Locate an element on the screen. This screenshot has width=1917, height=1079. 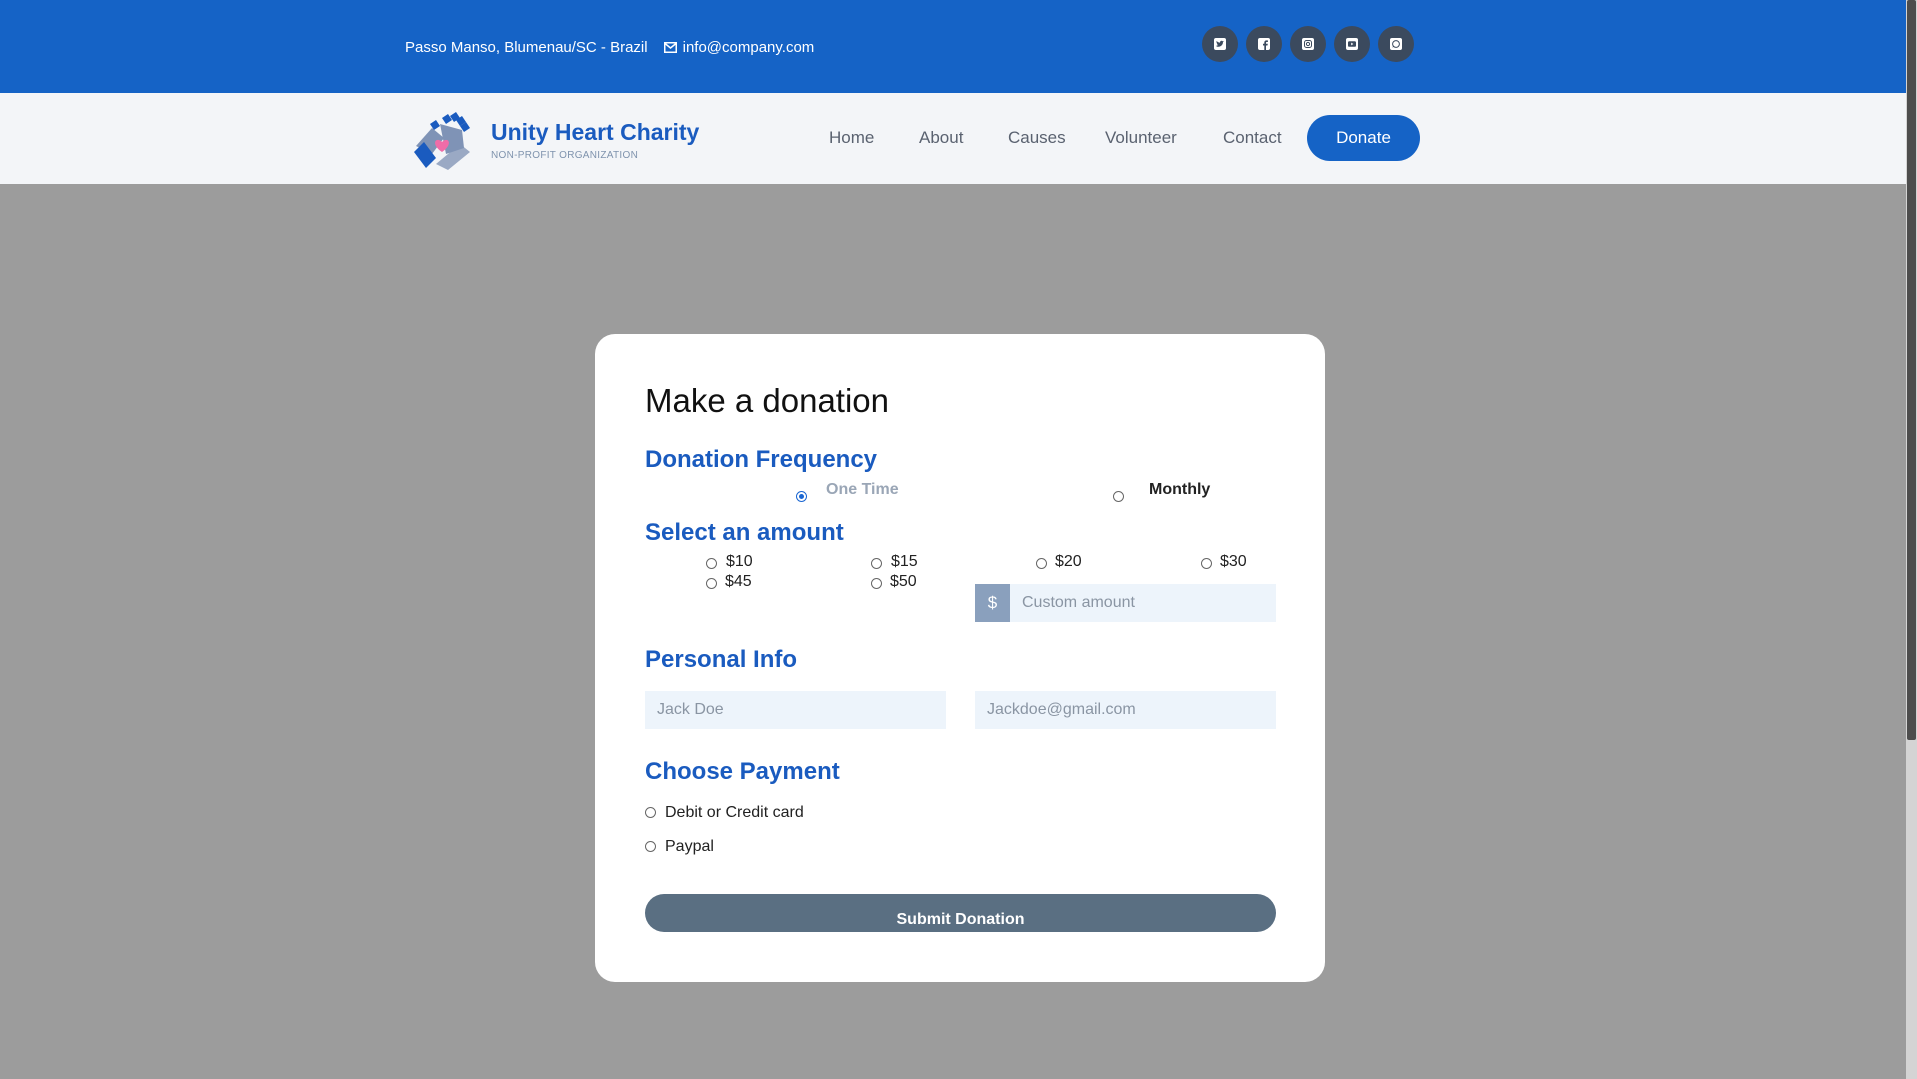
instagram-icon is located at coordinates (1308, 44).